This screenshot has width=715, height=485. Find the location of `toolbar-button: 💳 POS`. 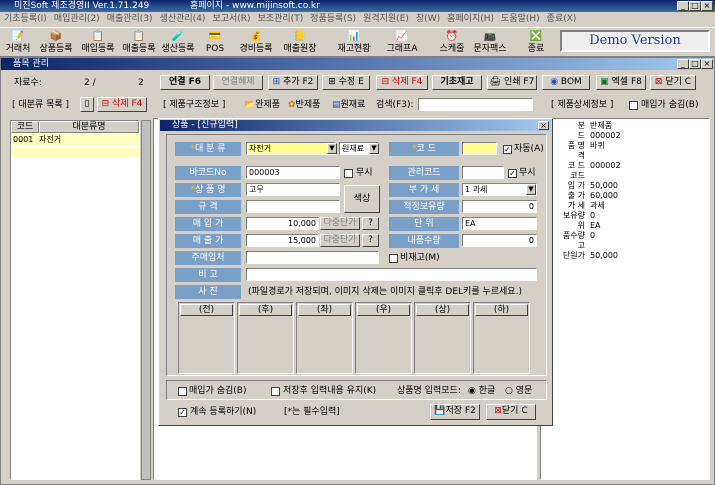

toolbar-button: 💳 POS is located at coordinates (215, 43).